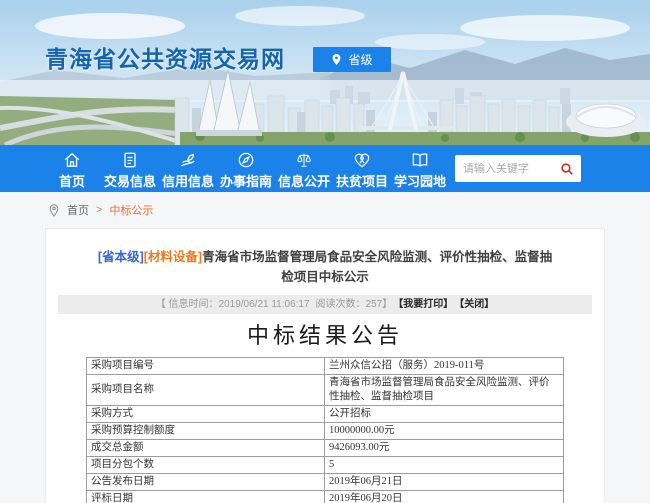 This screenshot has width=650, height=503. I want to click on row-label: 采购项目编号, so click(205, 366).